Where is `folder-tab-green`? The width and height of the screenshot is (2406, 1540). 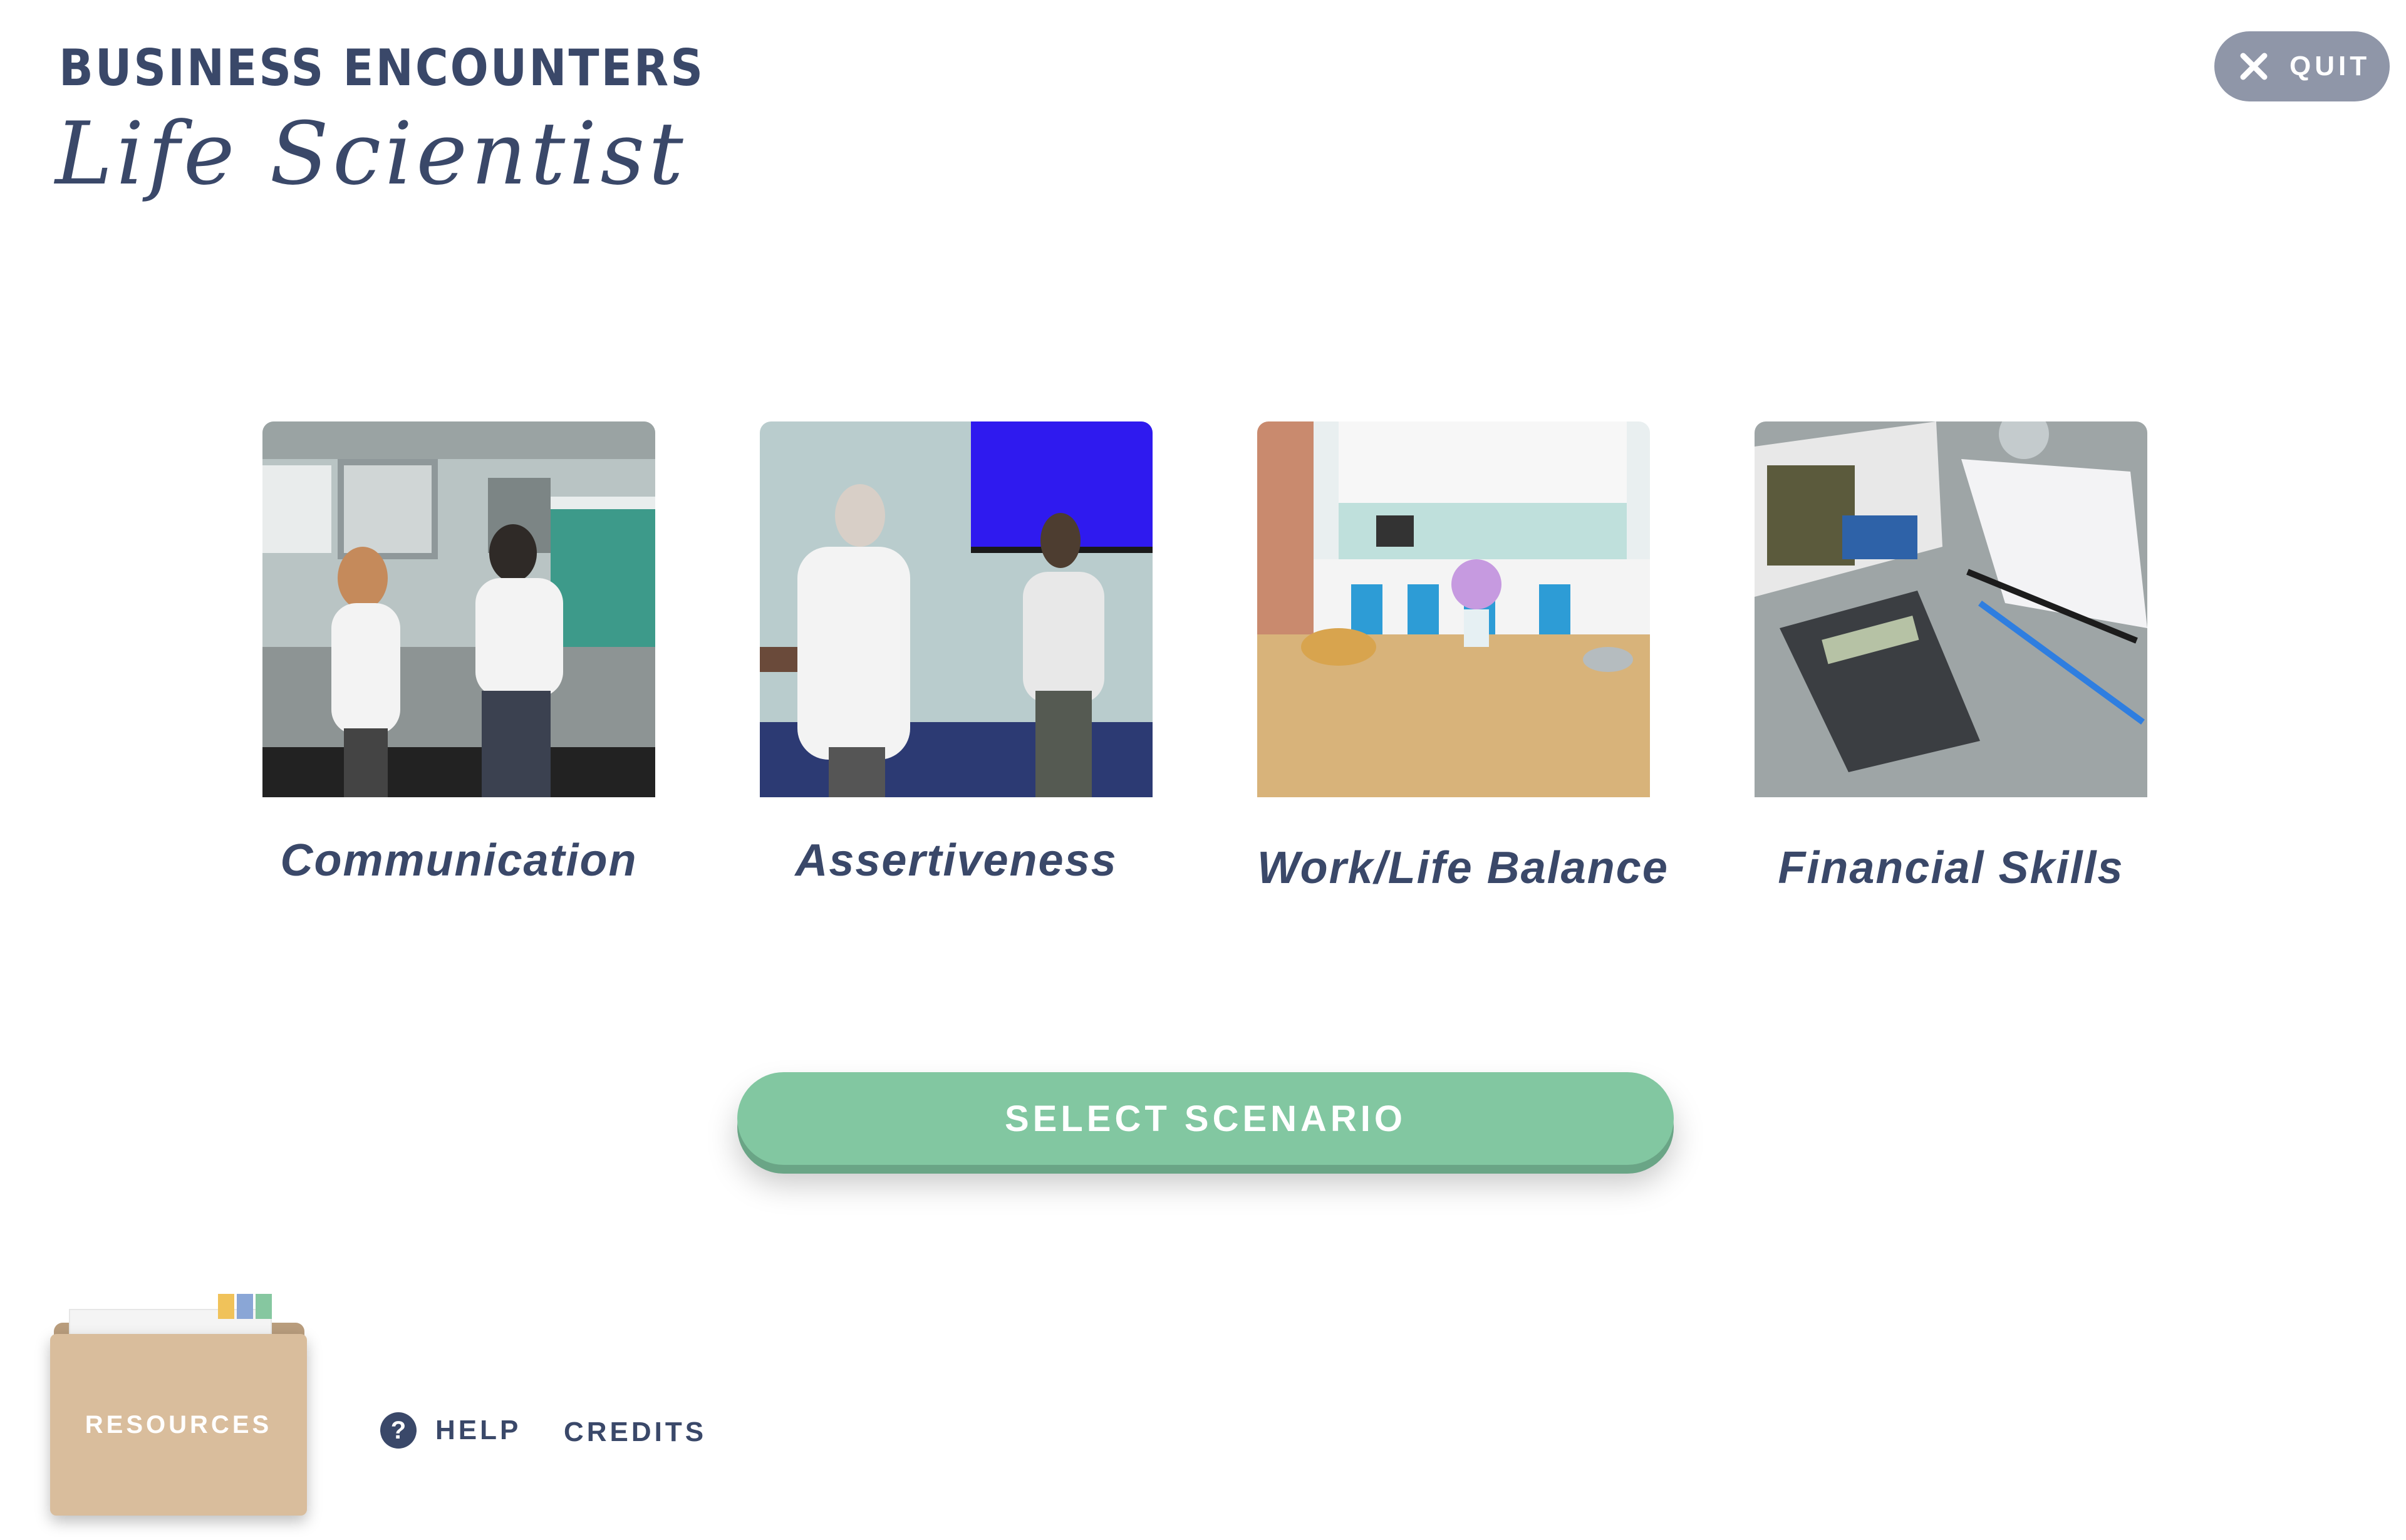
folder-tab-green is located at coordinates (264, 1306).